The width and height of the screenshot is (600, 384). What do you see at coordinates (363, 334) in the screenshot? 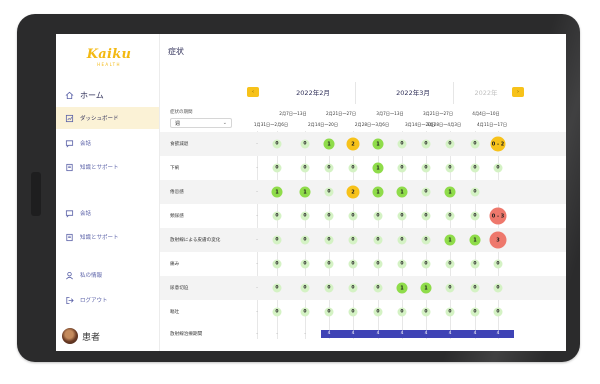
I see `treatment-row: 放射線治療期間 4 4 4 4 4 4 4 4 - - -` at bounding box center [363, 334].